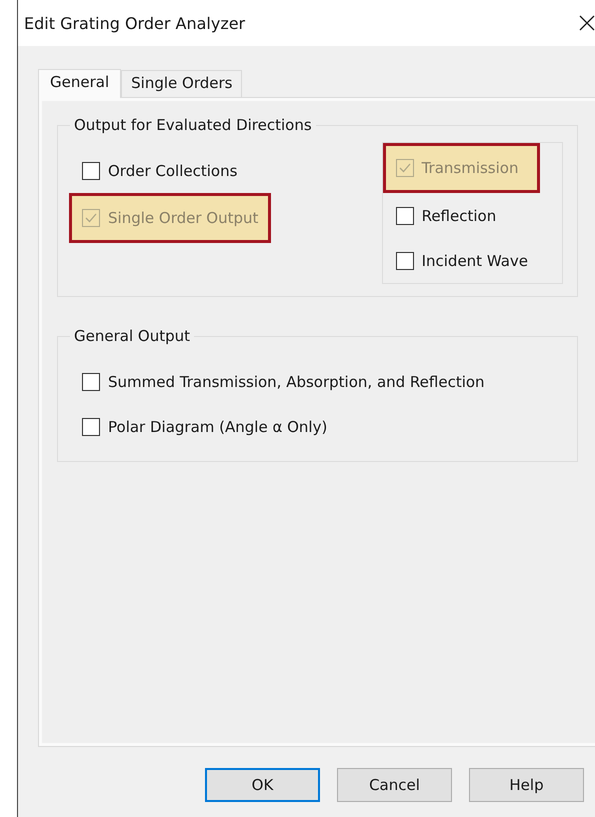  What do you see at coordinates (459, 215) in the screenshot?
I see `checkbox-label: Reflection` at bounding box center [459, 215].